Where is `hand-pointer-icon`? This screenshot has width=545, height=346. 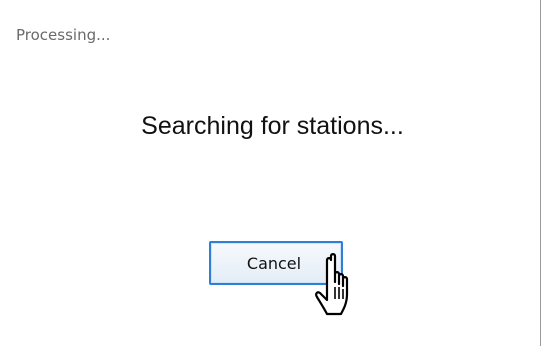
hand-pointer-icon is located at coordinates (332, 284).